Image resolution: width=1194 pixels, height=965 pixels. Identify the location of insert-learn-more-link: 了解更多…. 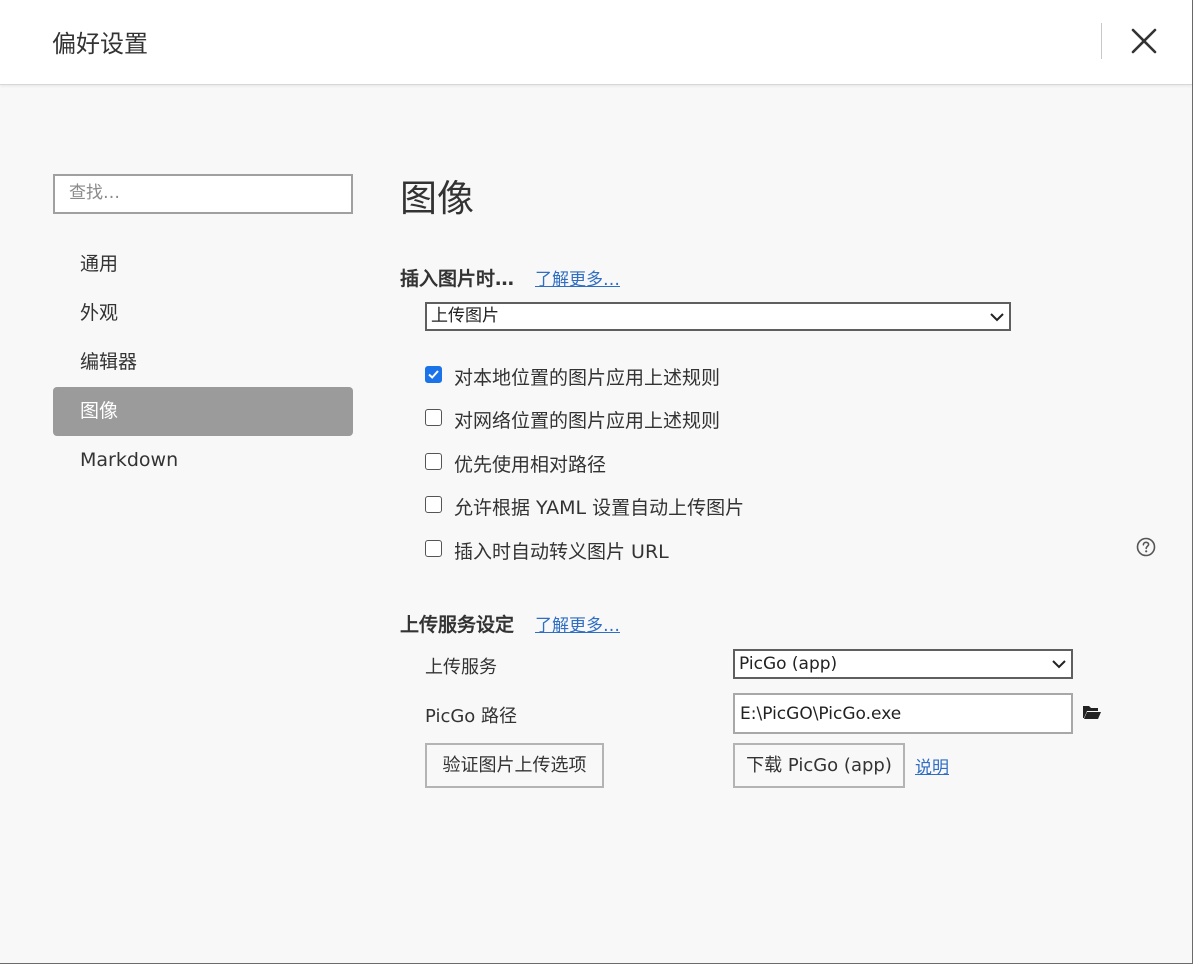
(577, 277).